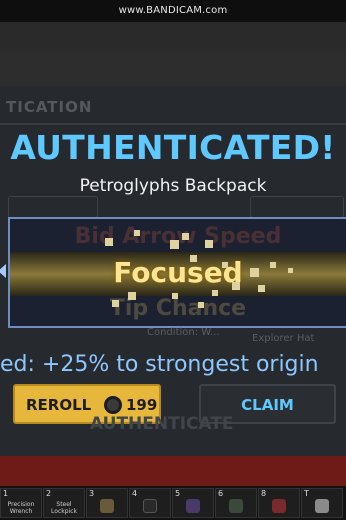 Image resolution: width=346 pixels, height=520 pixels. Describe the element at coordinates (173, 36) in the screenshot. I see `scene-background` at that location.